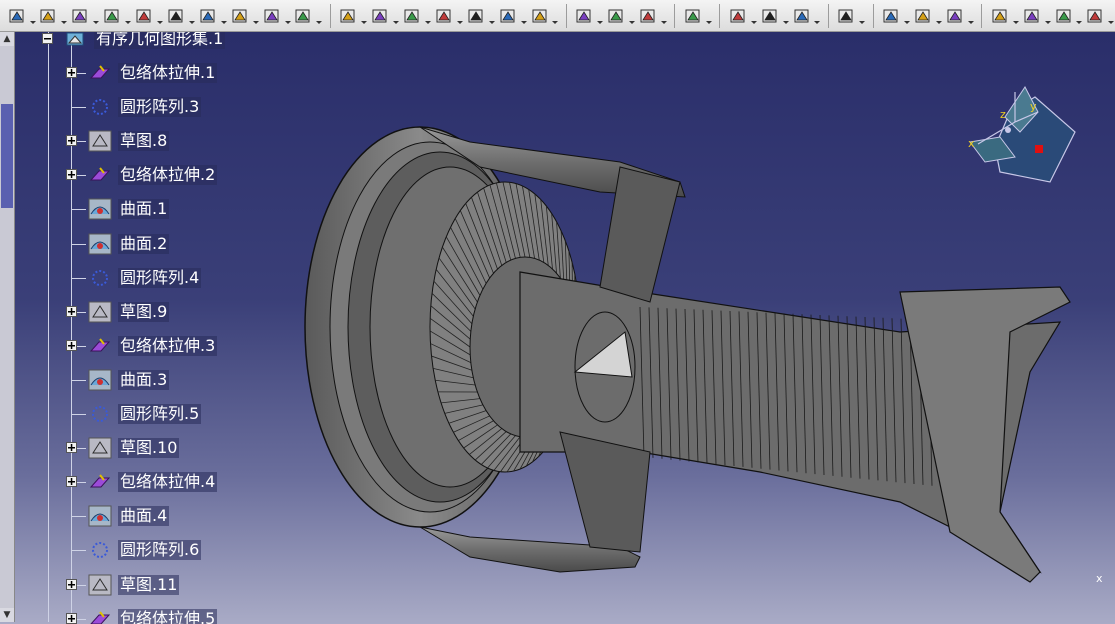  I want to click on matrix-icon, so click(648, 16).